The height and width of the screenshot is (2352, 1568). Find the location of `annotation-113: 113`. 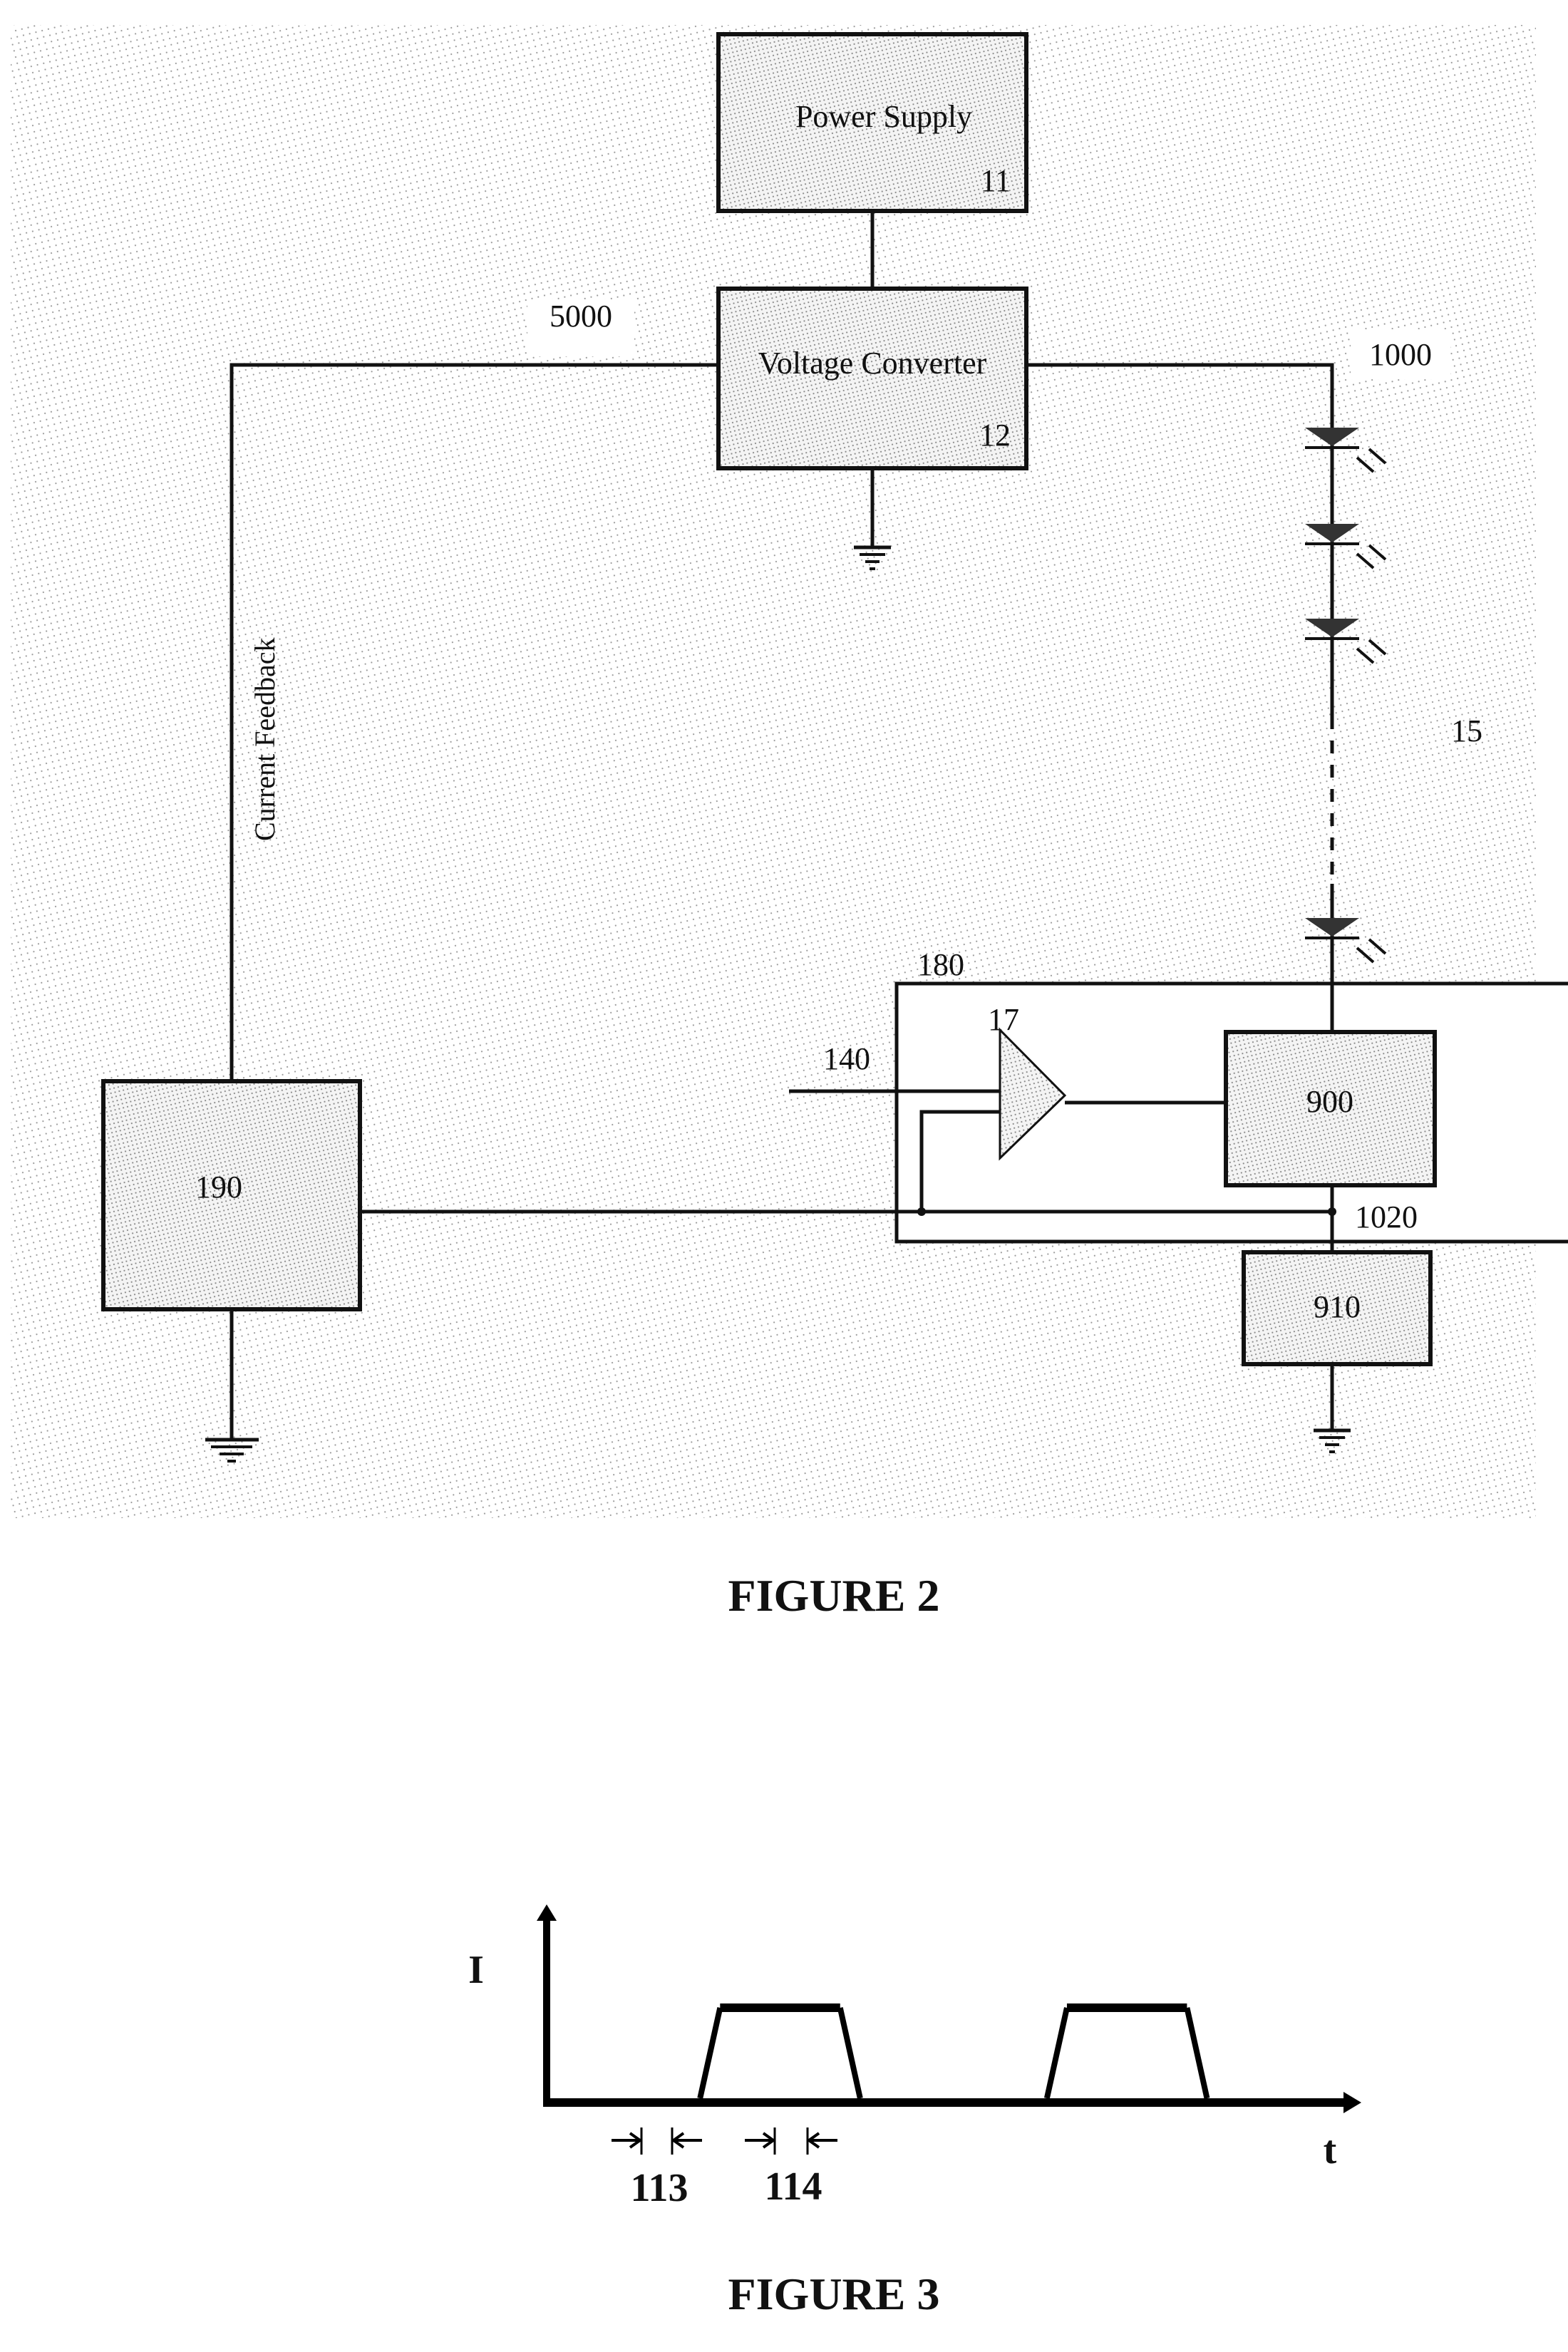

annotation-113: 113 is located at coordinates (660, 2188).